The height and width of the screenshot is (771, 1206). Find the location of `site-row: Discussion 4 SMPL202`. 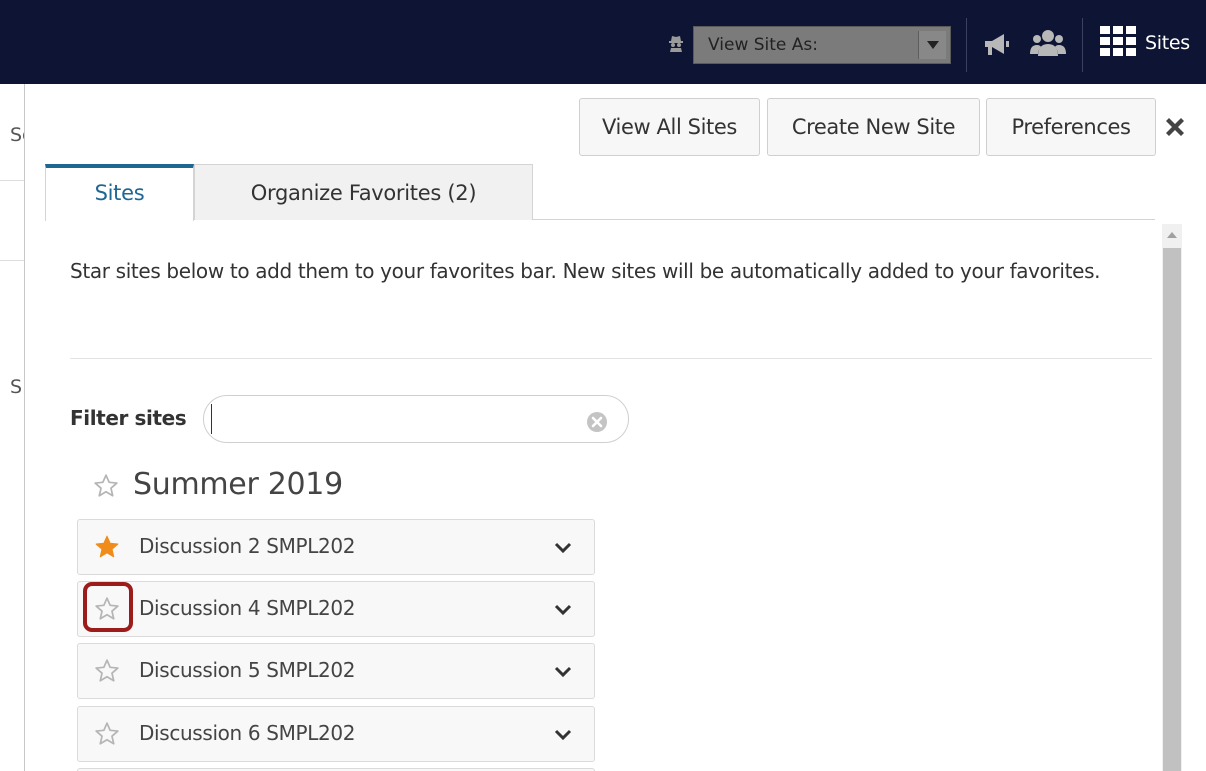

site-row: Discussion 4 SMPL202 is located at coordinates (336, 609).